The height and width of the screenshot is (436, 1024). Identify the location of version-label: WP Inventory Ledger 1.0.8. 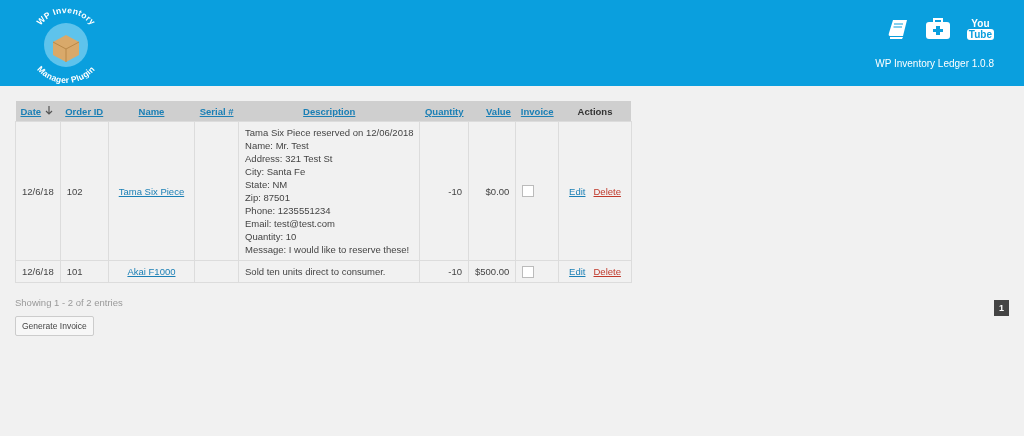
(934, 63).